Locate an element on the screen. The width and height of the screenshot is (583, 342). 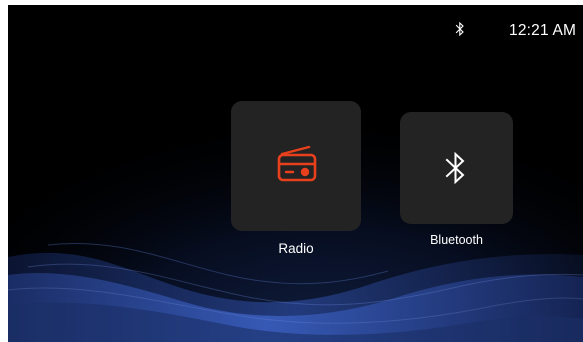
bluetooth-icon is located at coordinates (455, 168).